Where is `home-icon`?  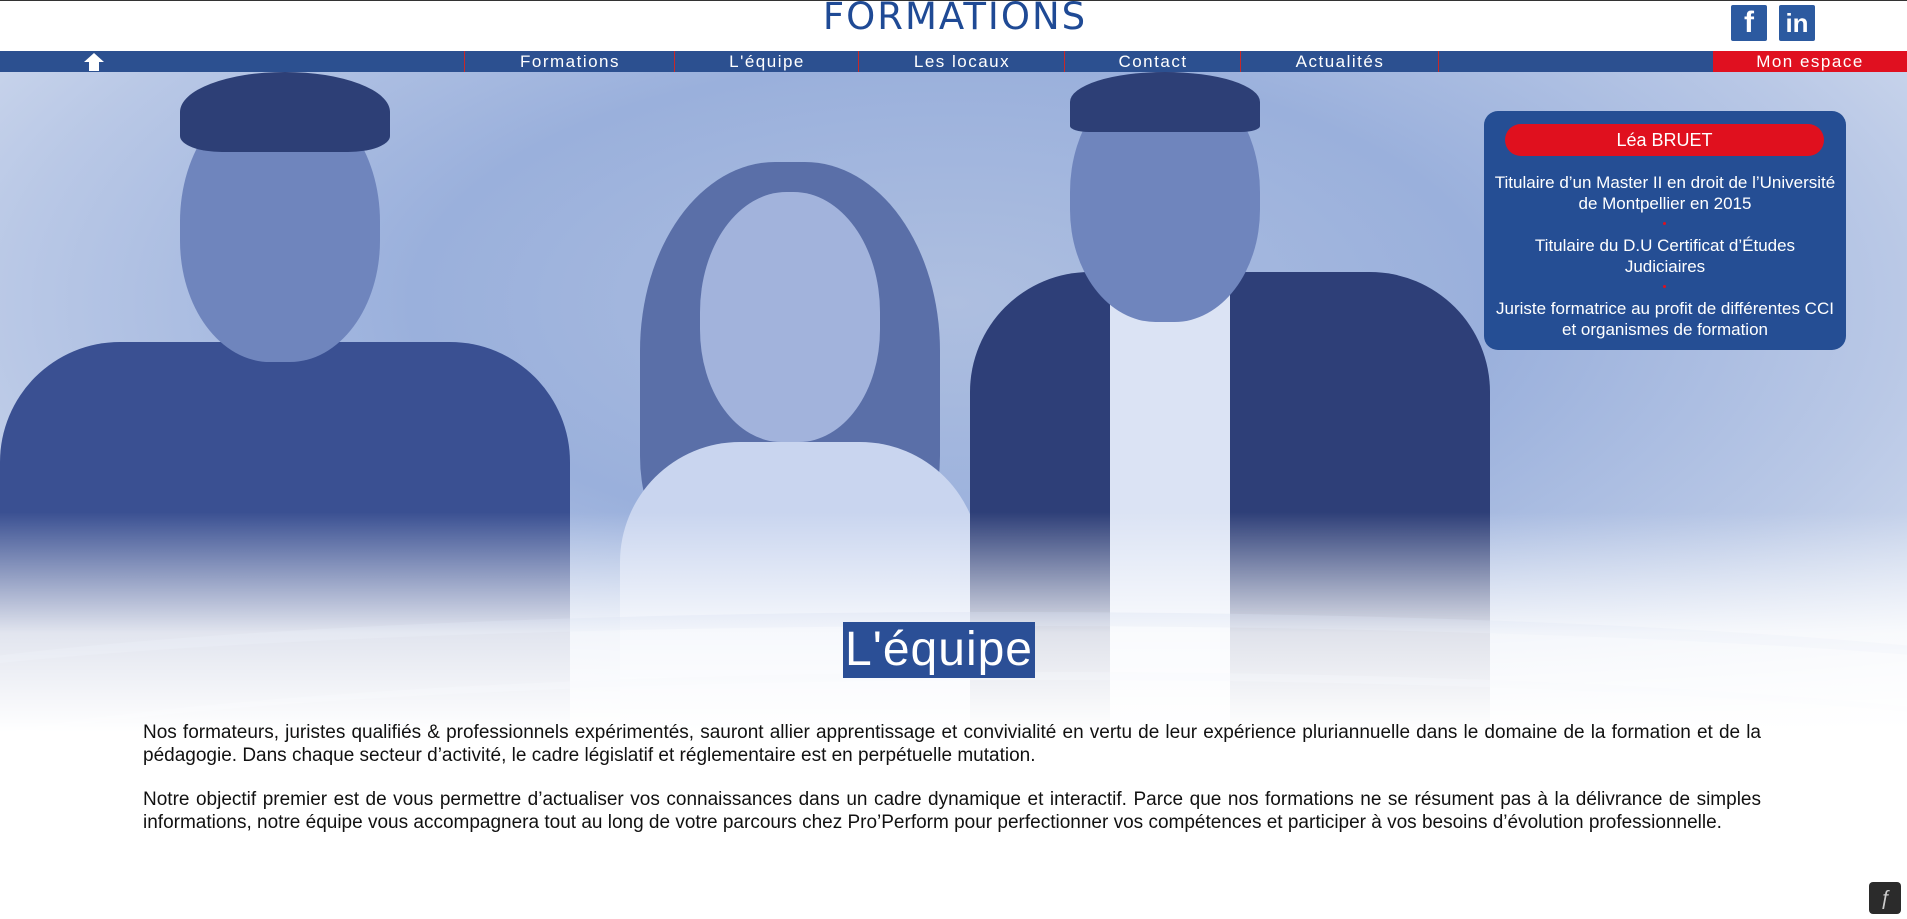
home-icon is located at coordinates (94, 62).